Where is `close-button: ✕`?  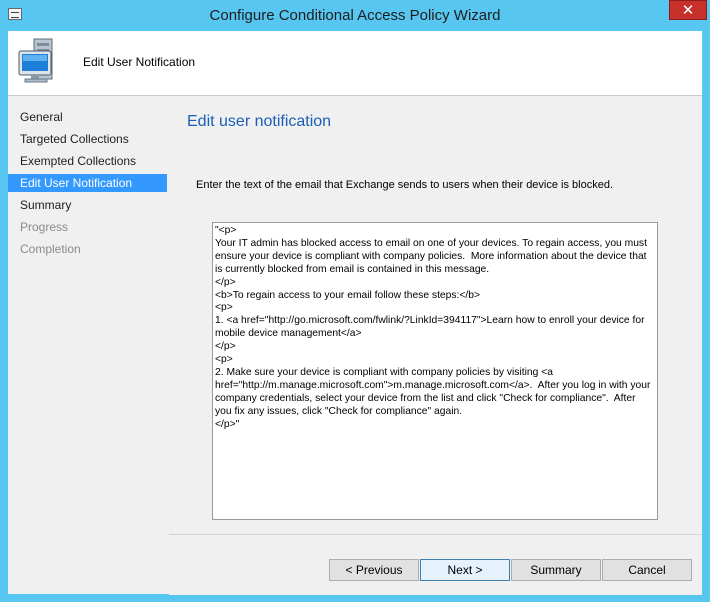 close-button: ✕ is located at coordinates (688, 10).